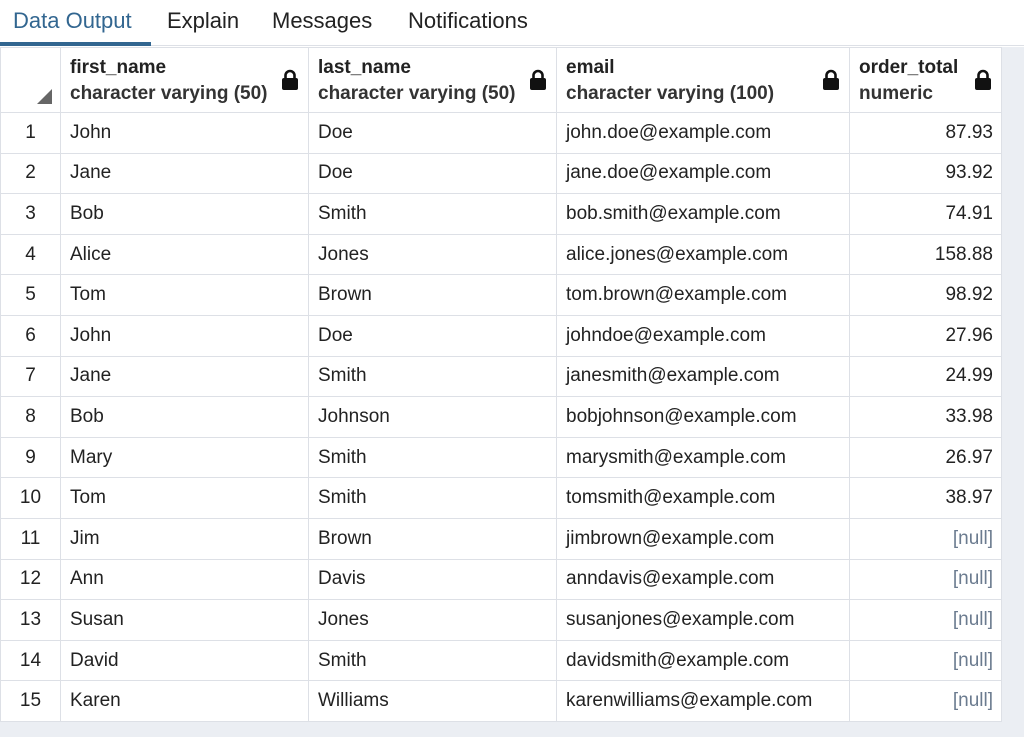 This screenshot has height=737, width=1024. Describe the element at coordinates (30, 214) in the screenshot. I see `row-number: 3` at that location.